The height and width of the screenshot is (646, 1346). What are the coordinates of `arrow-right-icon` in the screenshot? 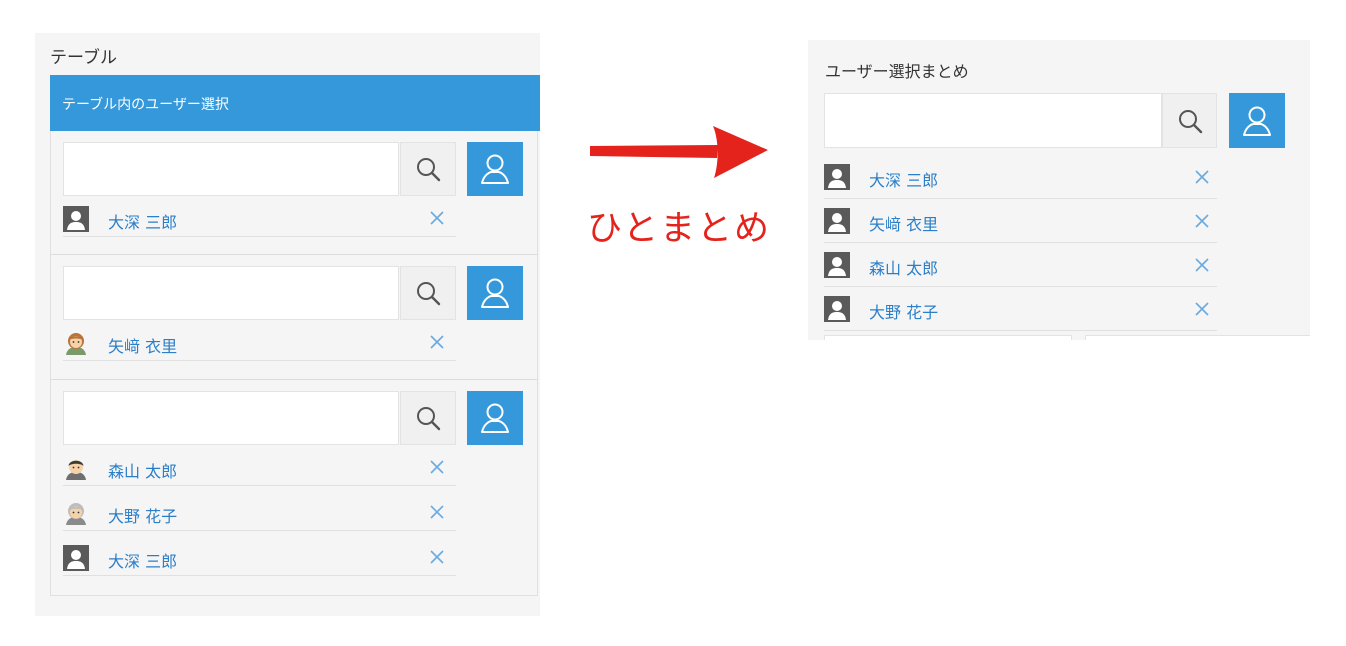 It's located at (679, 152).